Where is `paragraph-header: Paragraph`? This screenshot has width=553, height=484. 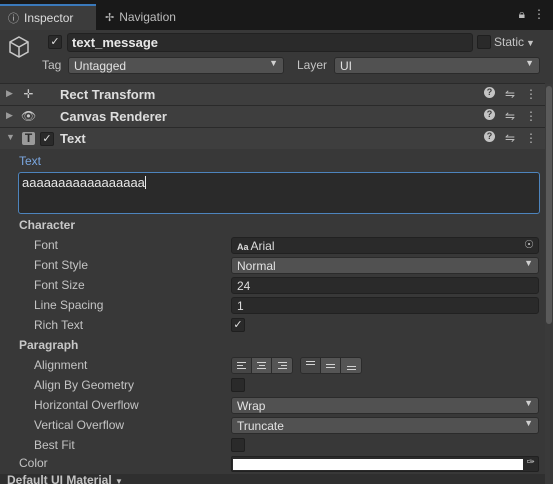 paragraph-header: Paragraph is located at coordinates (49, 345).